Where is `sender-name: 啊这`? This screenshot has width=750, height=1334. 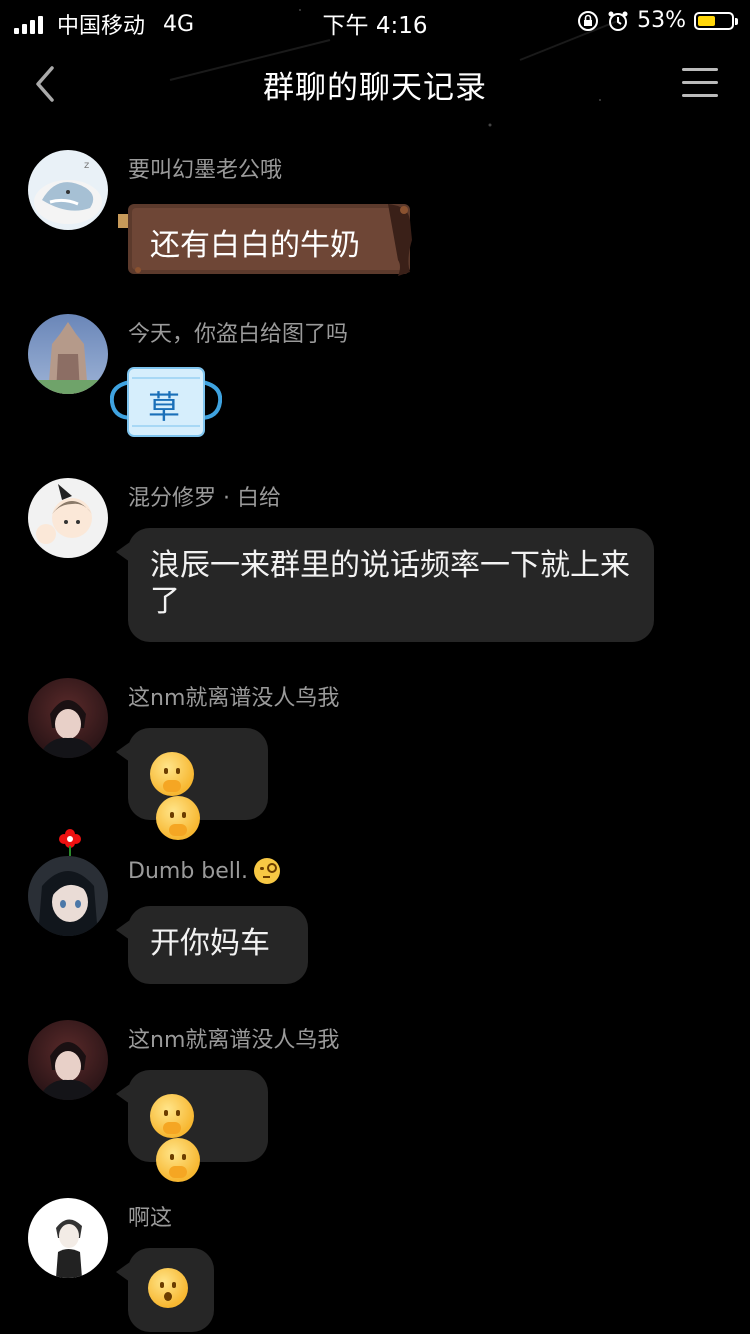
sender-name: 啊这 is located at coordinates (150, 1218).